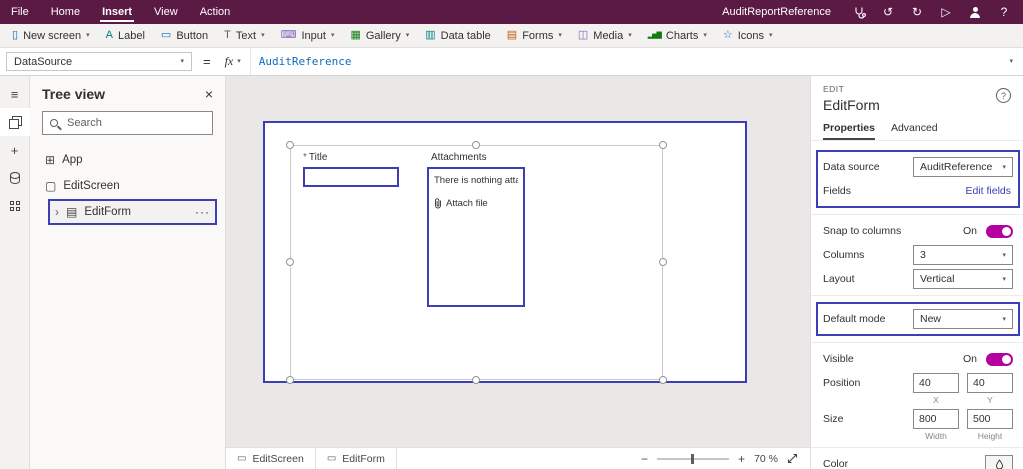 The height and width of the screenshot is (469, 1023). I want to click on tree-list: ⊞ App ▢ EditScreen › ▤ EditForm ···, so click(127, 186).